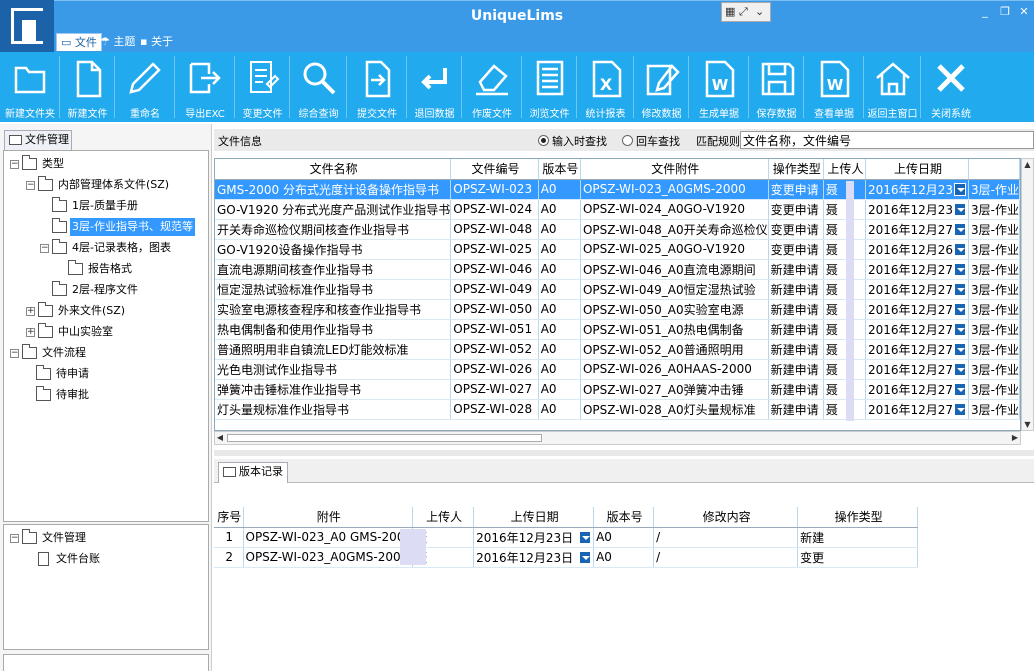 The image size is (1034, 671). Describe the element at coordinates (674, 169) in the screenshot. I see `column-header: 文件附件` at that location.